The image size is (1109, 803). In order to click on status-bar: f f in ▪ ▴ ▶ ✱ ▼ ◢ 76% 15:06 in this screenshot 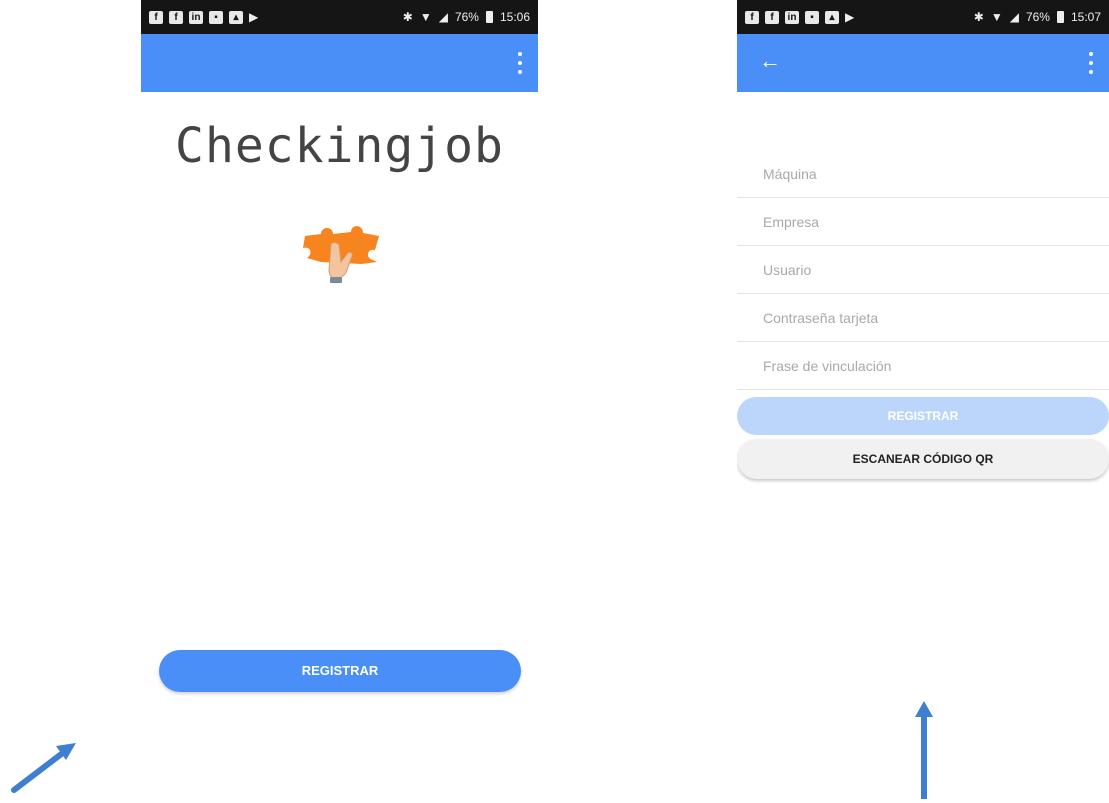, I will do `click(339, 17)`.